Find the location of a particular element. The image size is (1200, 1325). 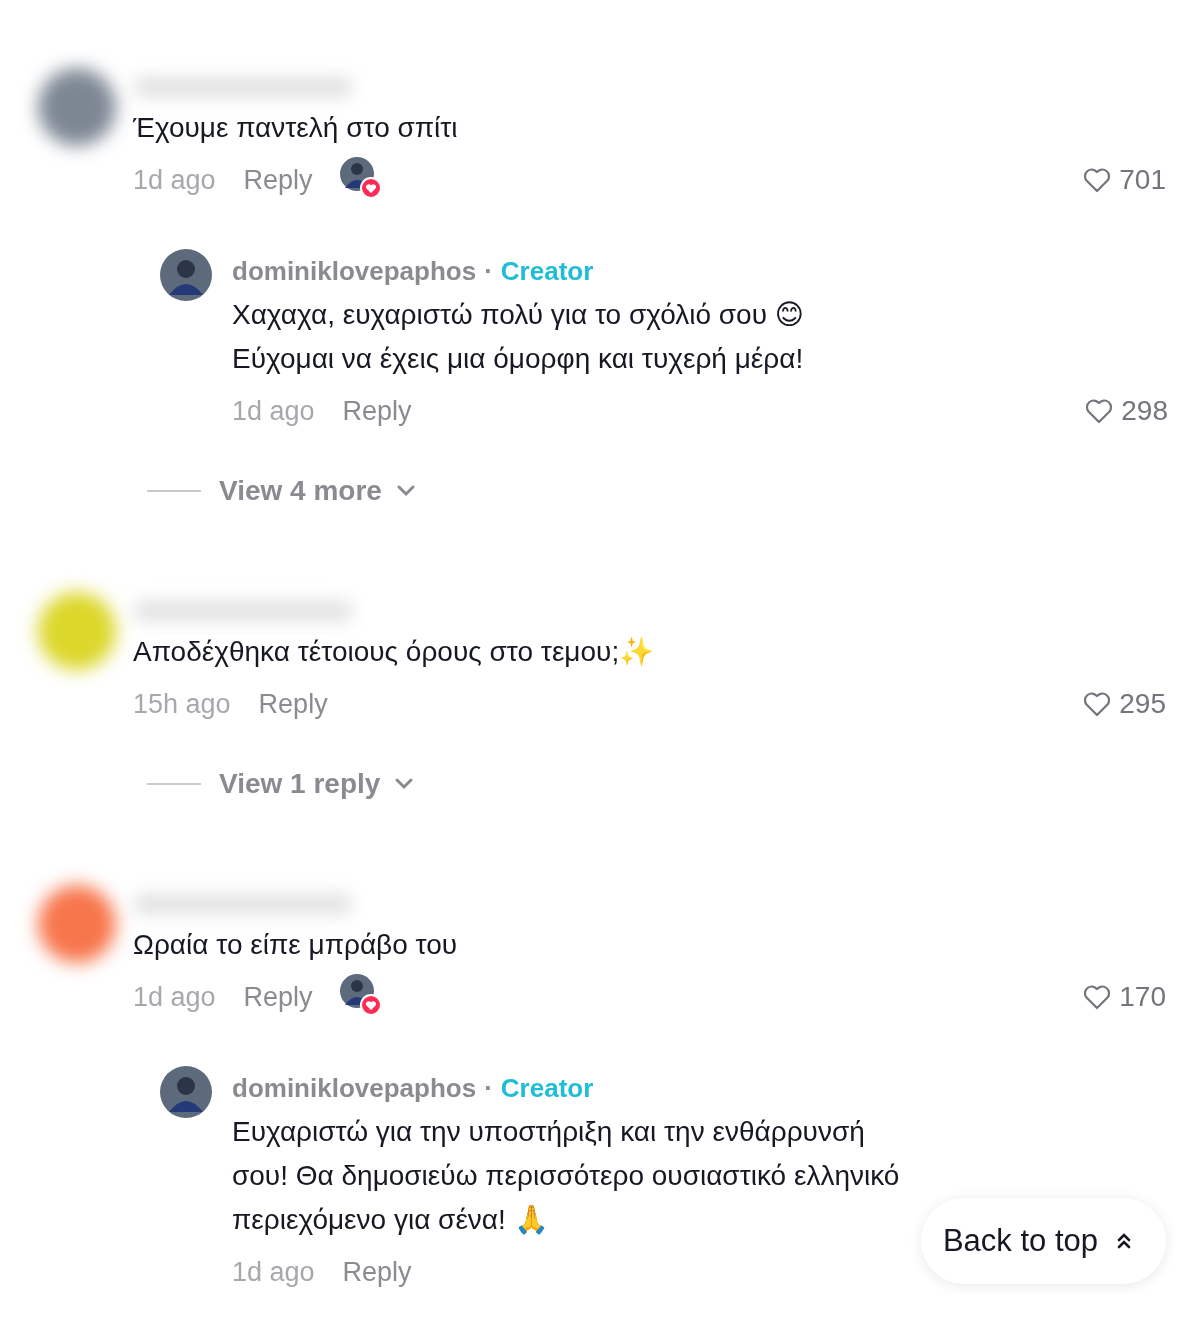

like-button: 295 is located at coordinates (1124, 704).